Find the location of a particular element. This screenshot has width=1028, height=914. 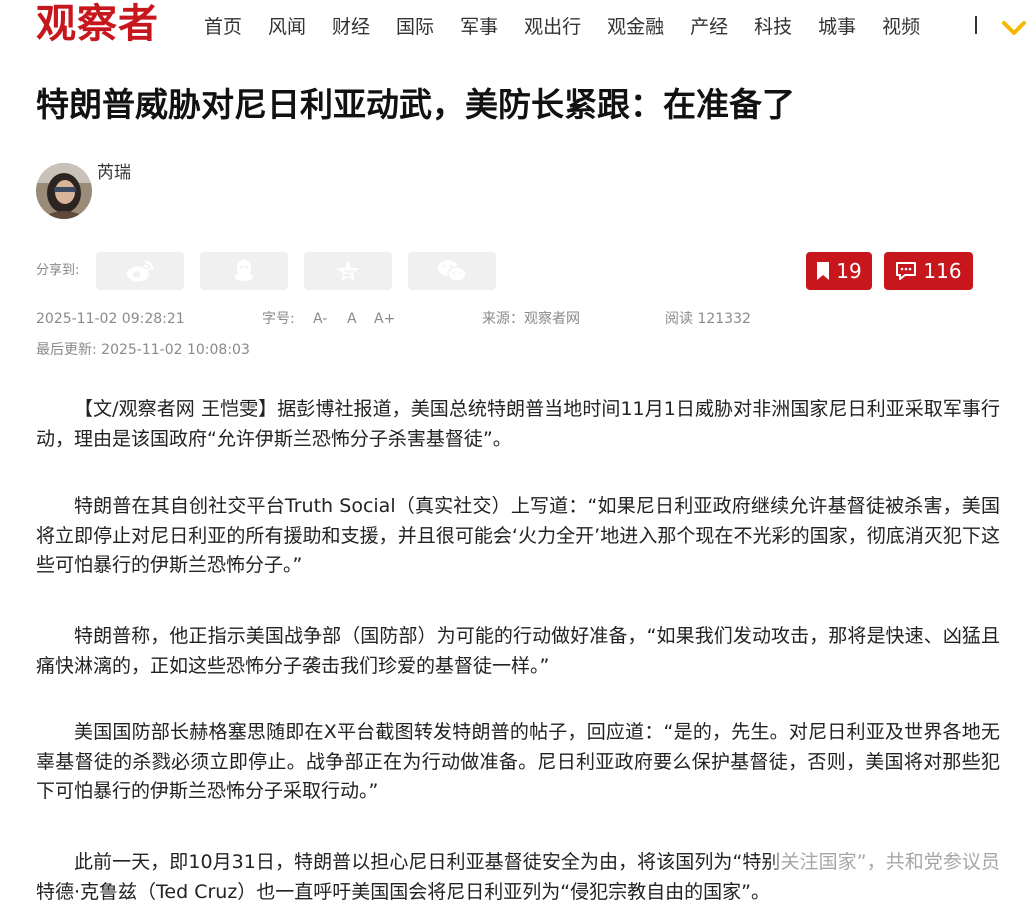

share-weibo-button is located at coordinates (140, 271).